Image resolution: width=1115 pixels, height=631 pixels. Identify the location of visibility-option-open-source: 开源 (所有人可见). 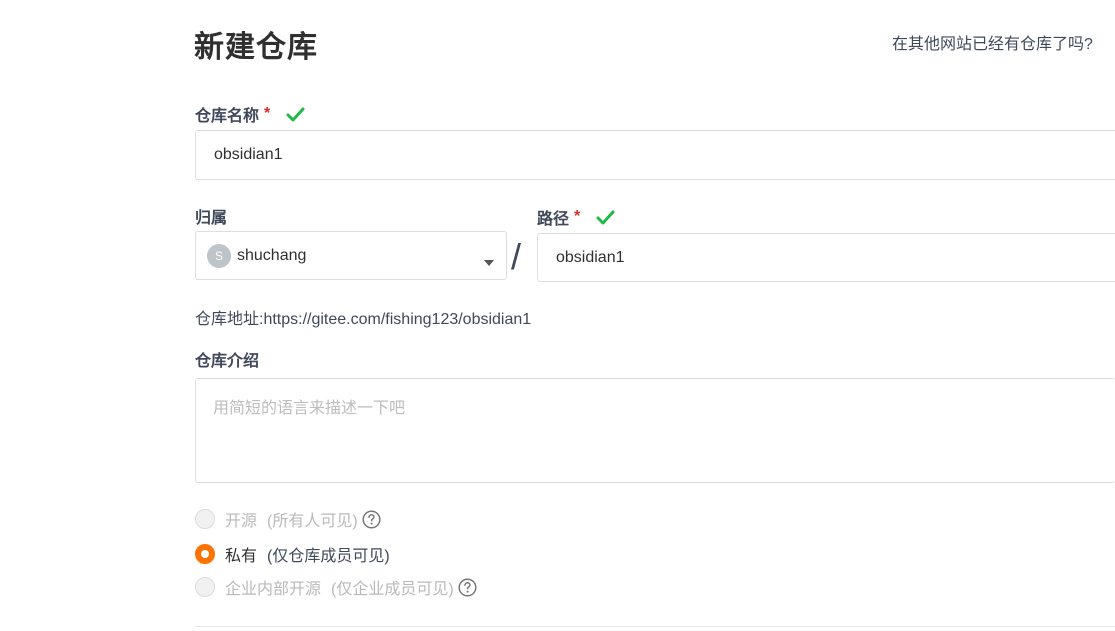
(288, 519).